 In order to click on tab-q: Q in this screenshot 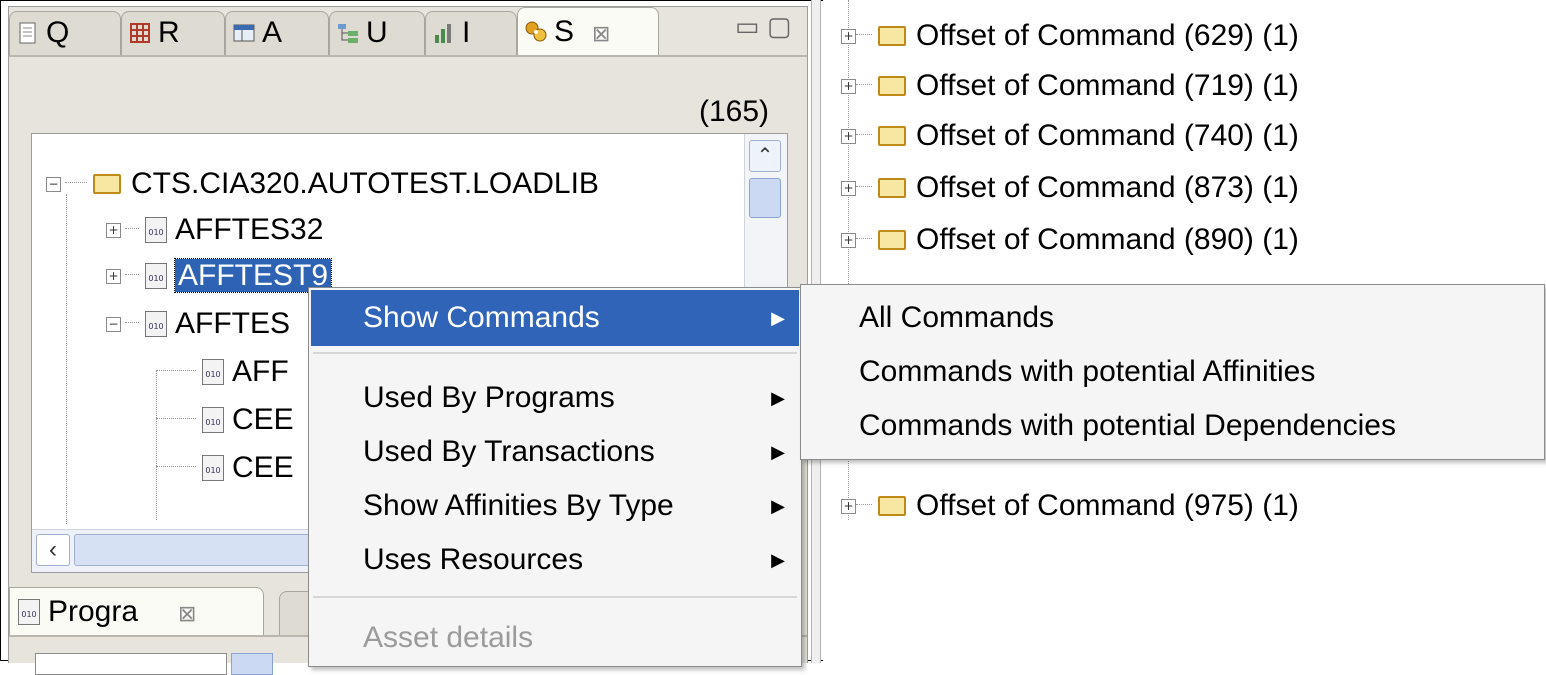, I will do `click(65, 33)`.